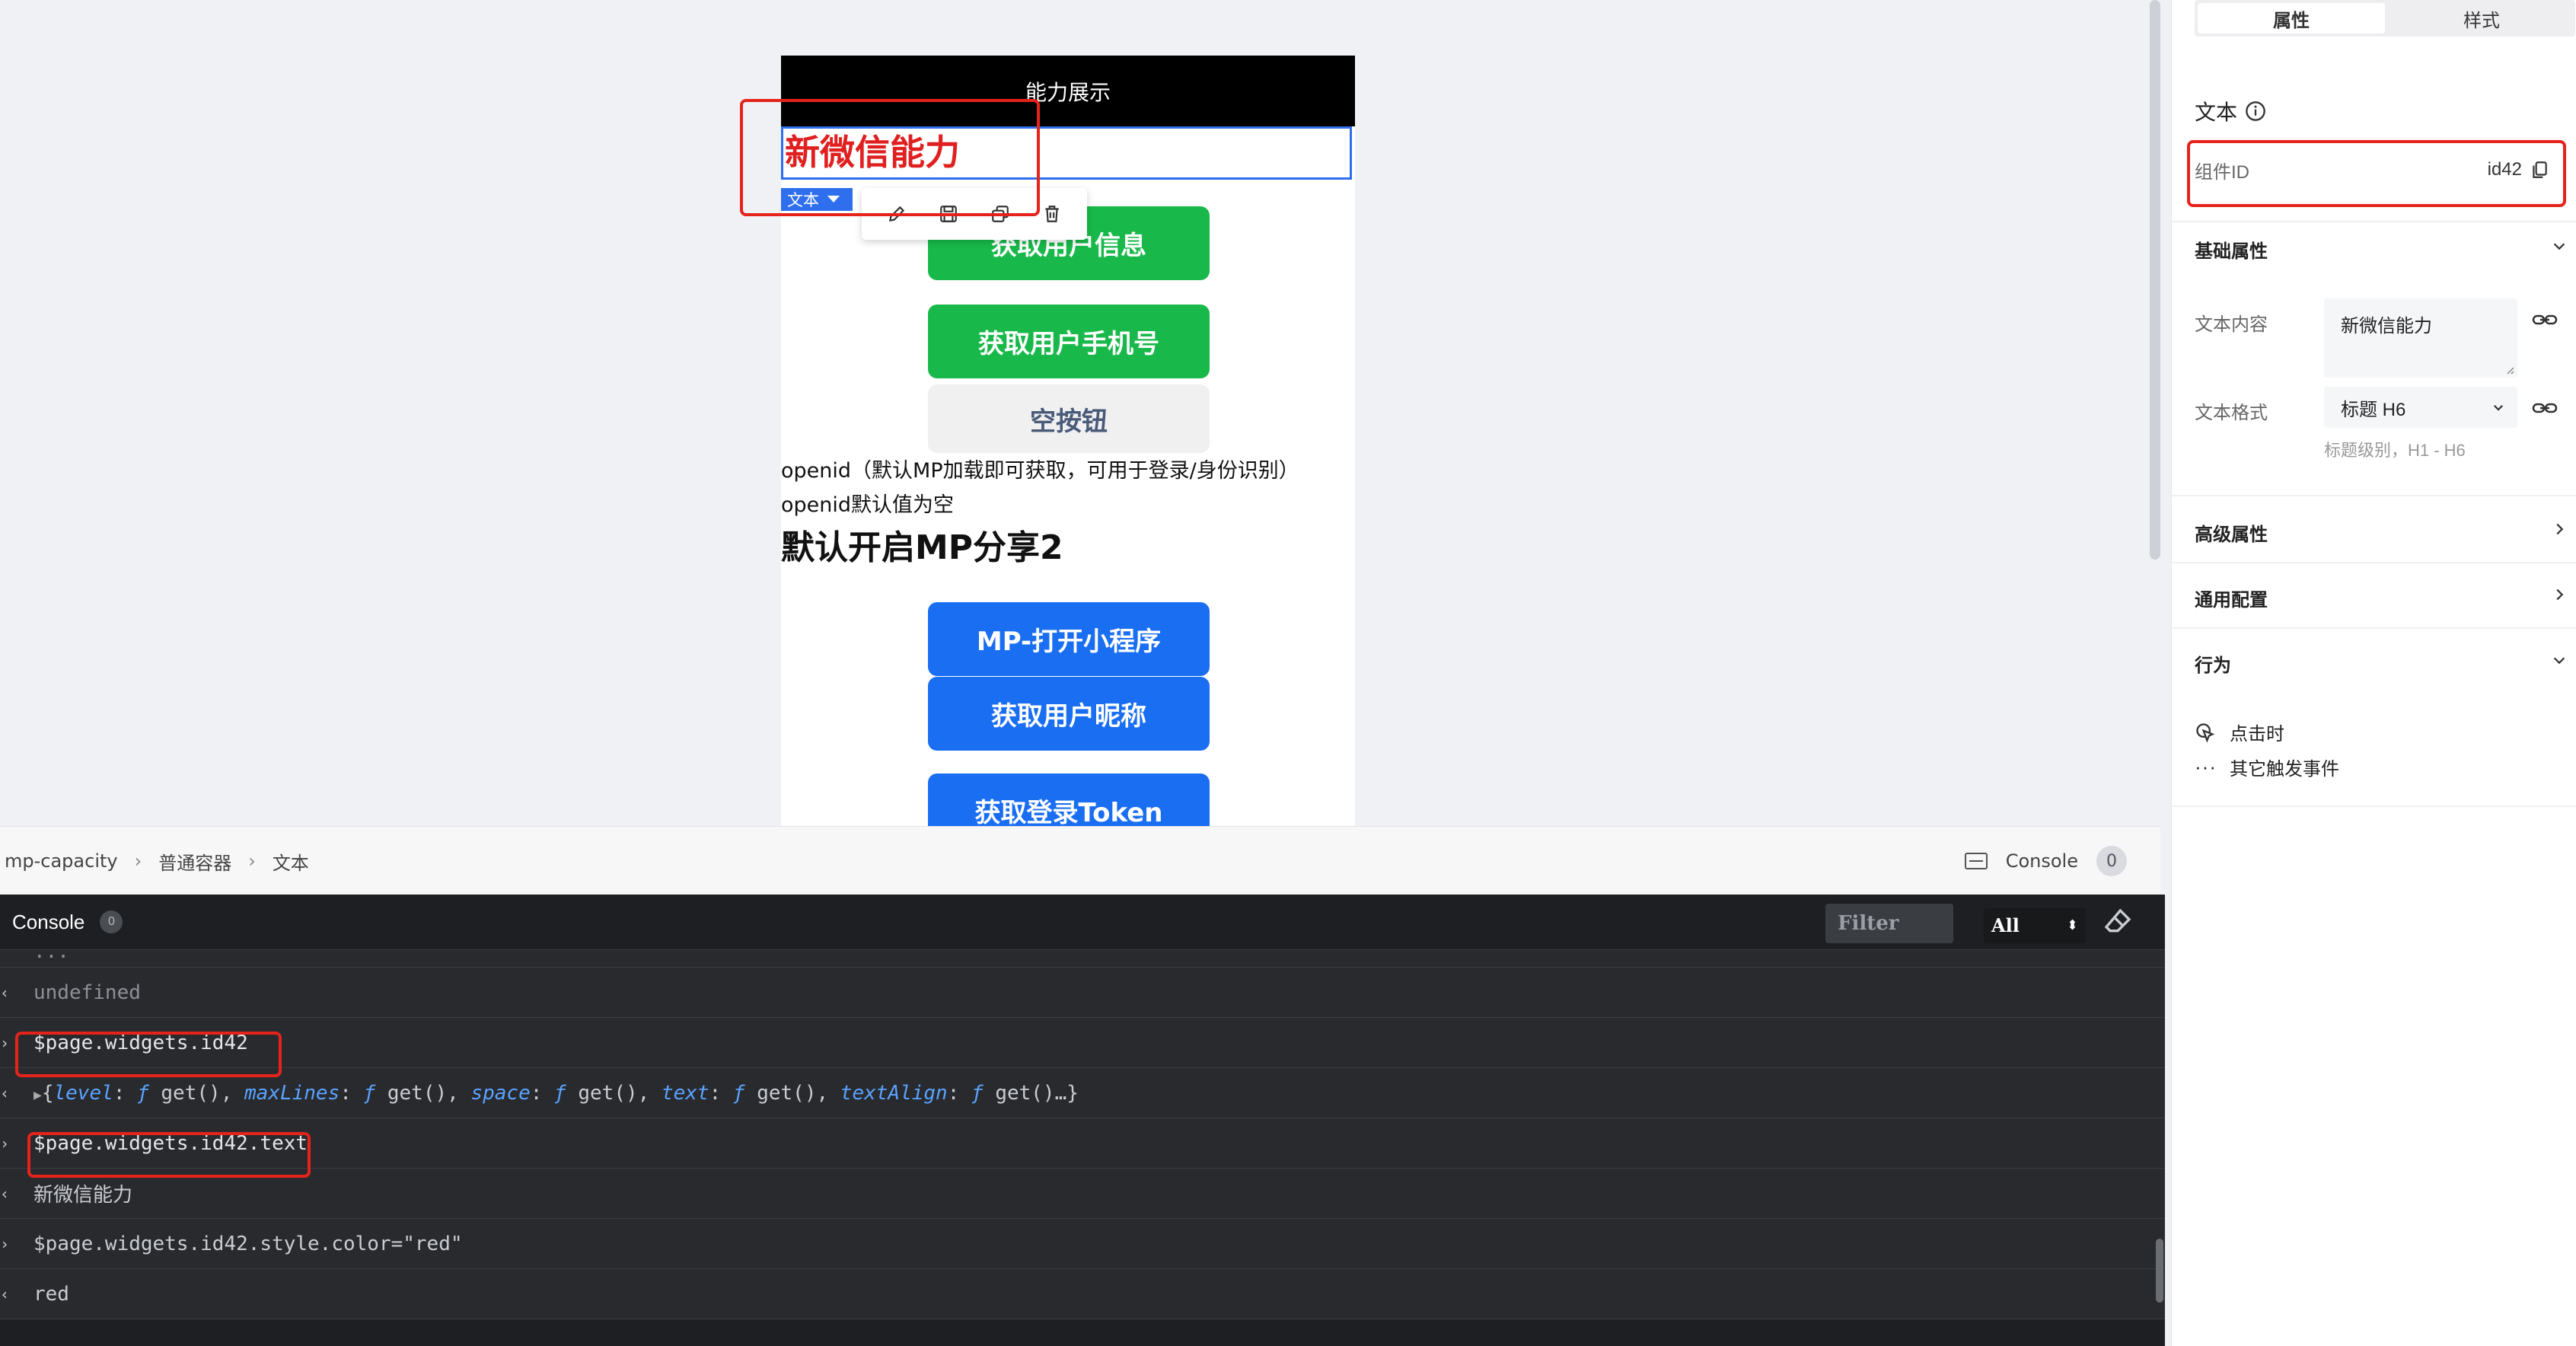 This screenshot has height=1346, width=2576. Describe the element at coordinates (1082, 1194) in the screenshot. I see `console-row: ‹ 新微信能力` at that location.